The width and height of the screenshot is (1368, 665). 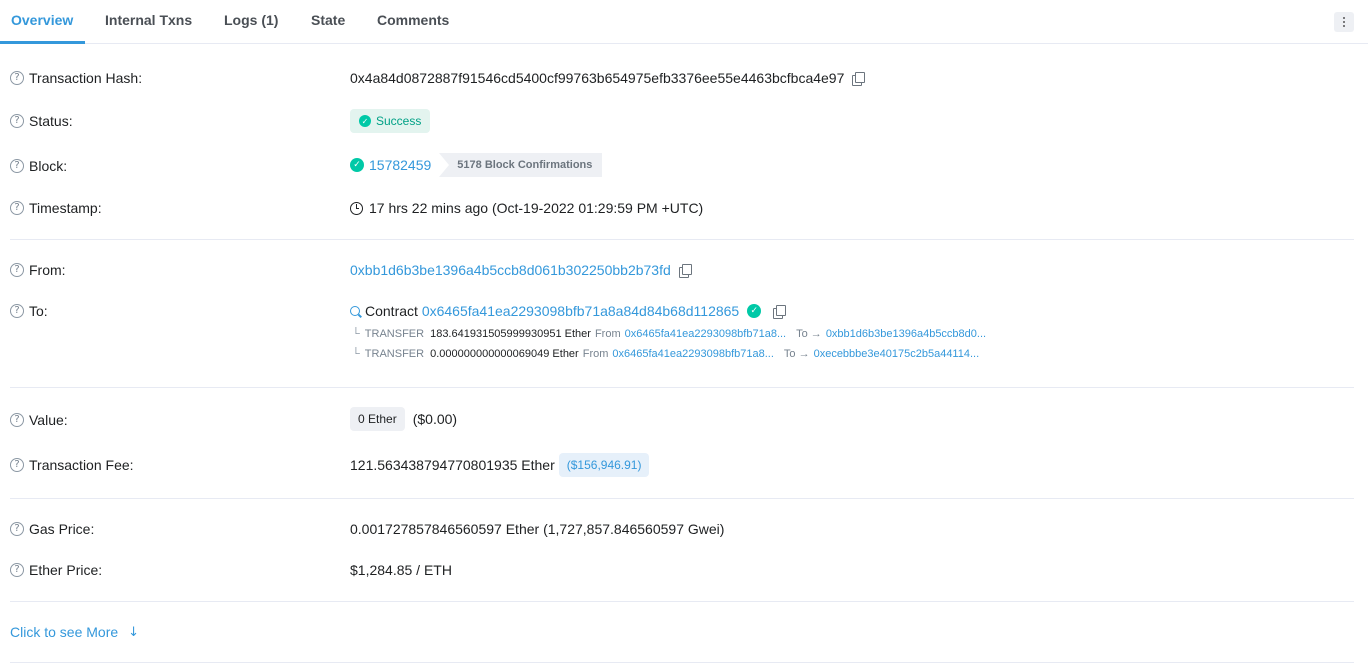 What do you see at coordinates (356, 208) in the screenshot?
I see `clock-icon` at bounding box center [356, 208].